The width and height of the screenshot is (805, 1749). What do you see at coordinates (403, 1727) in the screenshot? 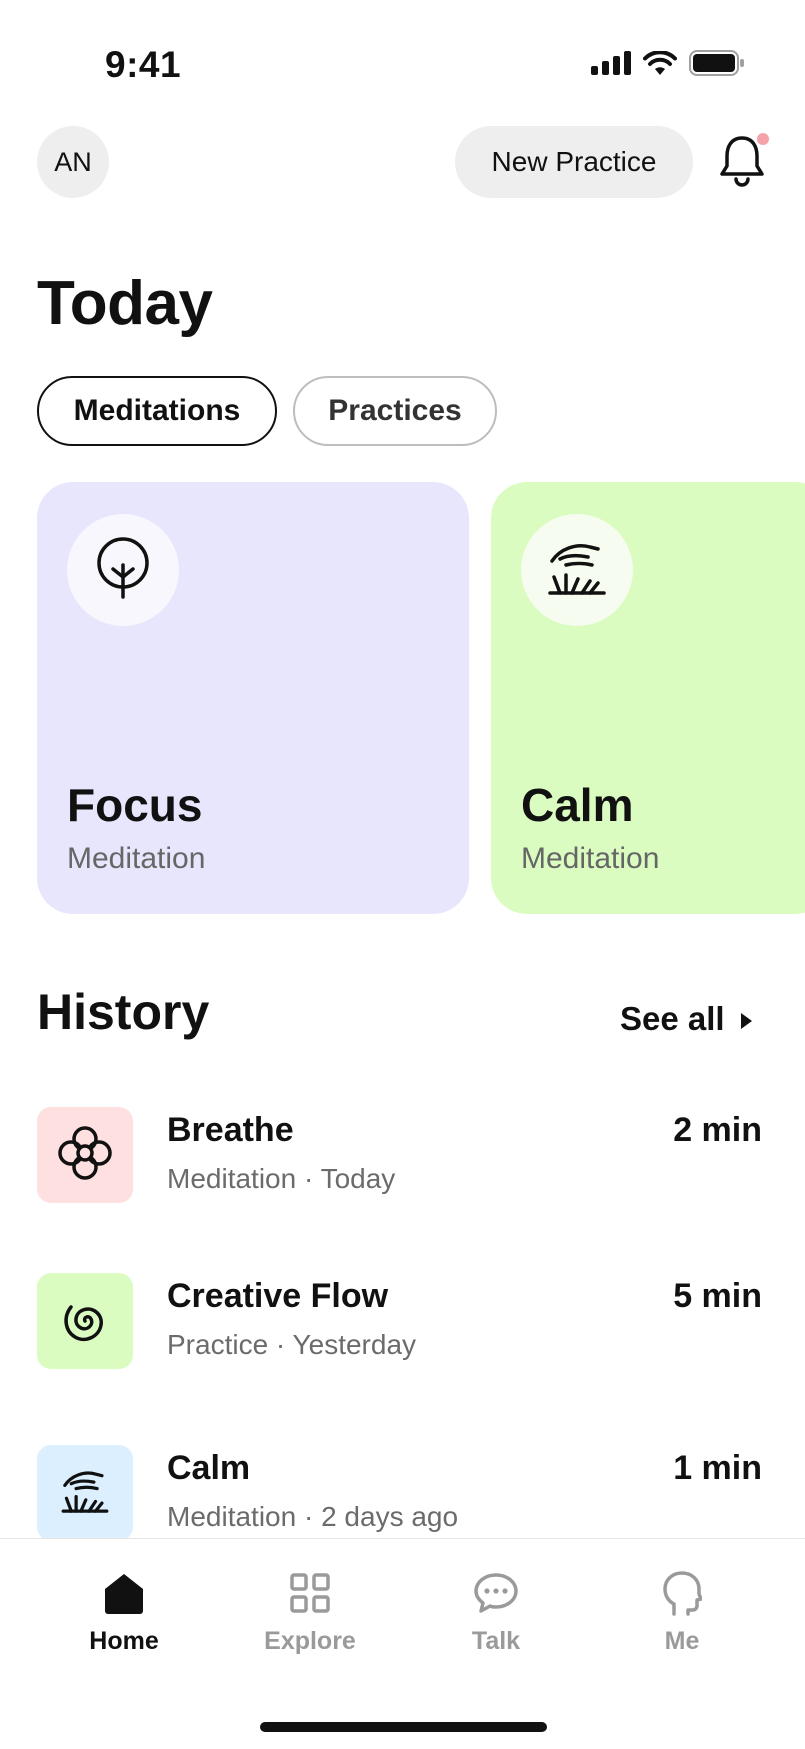
I see `home-indicator` at bounding box center [403, 1727].